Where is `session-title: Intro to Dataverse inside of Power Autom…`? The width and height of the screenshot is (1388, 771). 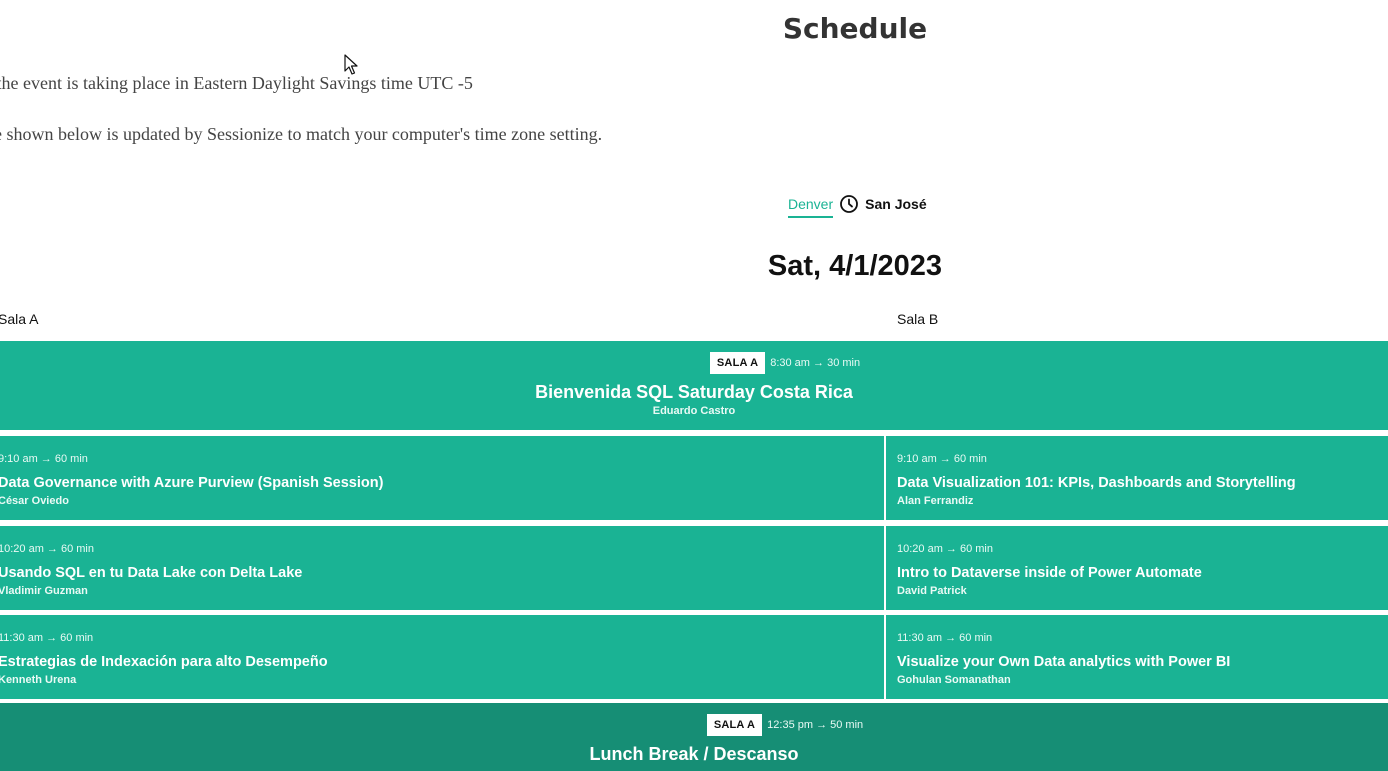 session-title: Intro to Dataverse inside of Power Autom… is located at coordinates (1049, 573).